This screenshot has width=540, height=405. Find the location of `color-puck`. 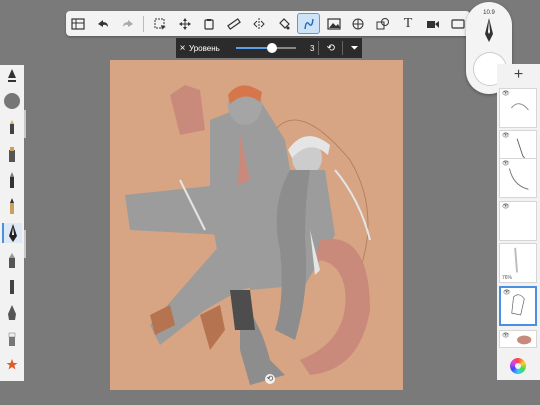

color-puck is located at coordinates (12, 101).